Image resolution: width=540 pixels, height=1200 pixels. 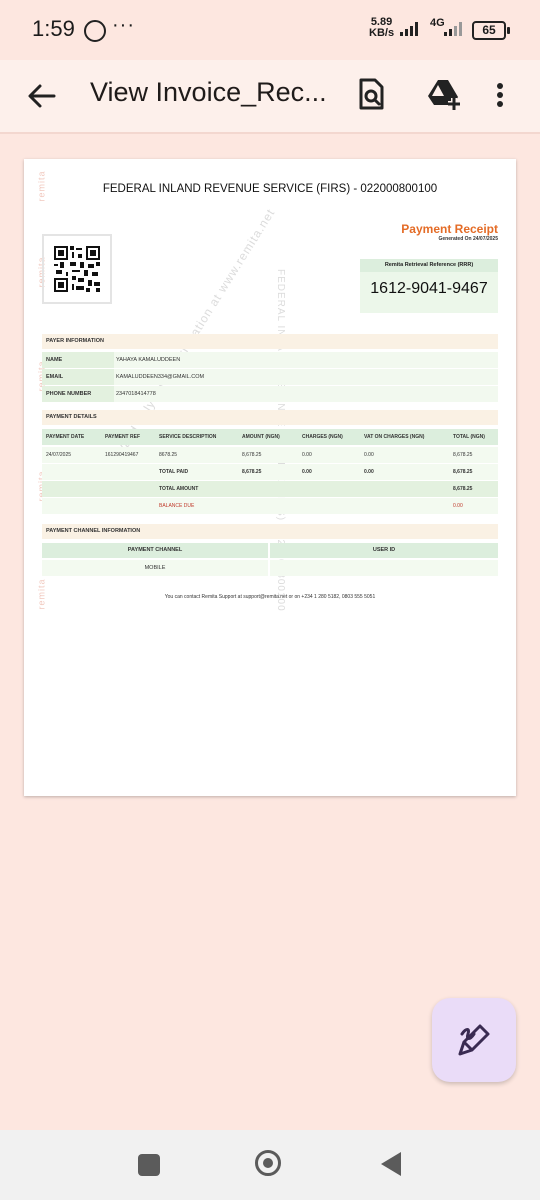 What do you see at coordinates (270, 417) in the screenshot?
I see `payment-section-title: PAYMENT DETAILS` at bounding box center [270, 417].